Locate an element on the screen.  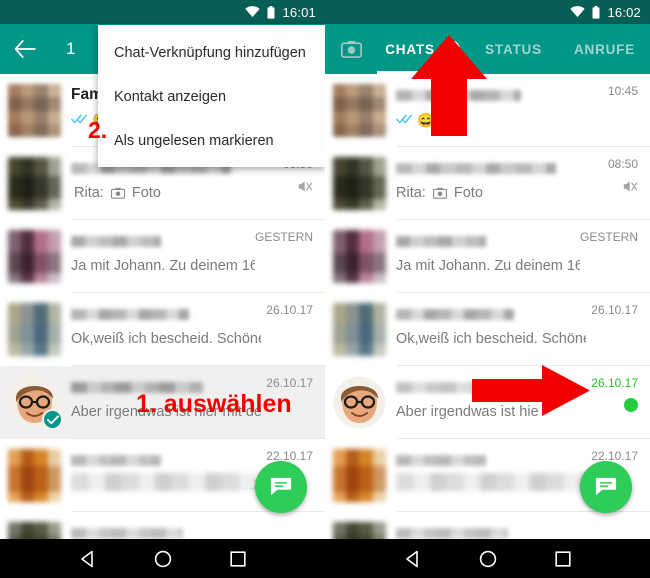
annotation-step-1-label: 1. auswählen is located at coordinates (214, 404).